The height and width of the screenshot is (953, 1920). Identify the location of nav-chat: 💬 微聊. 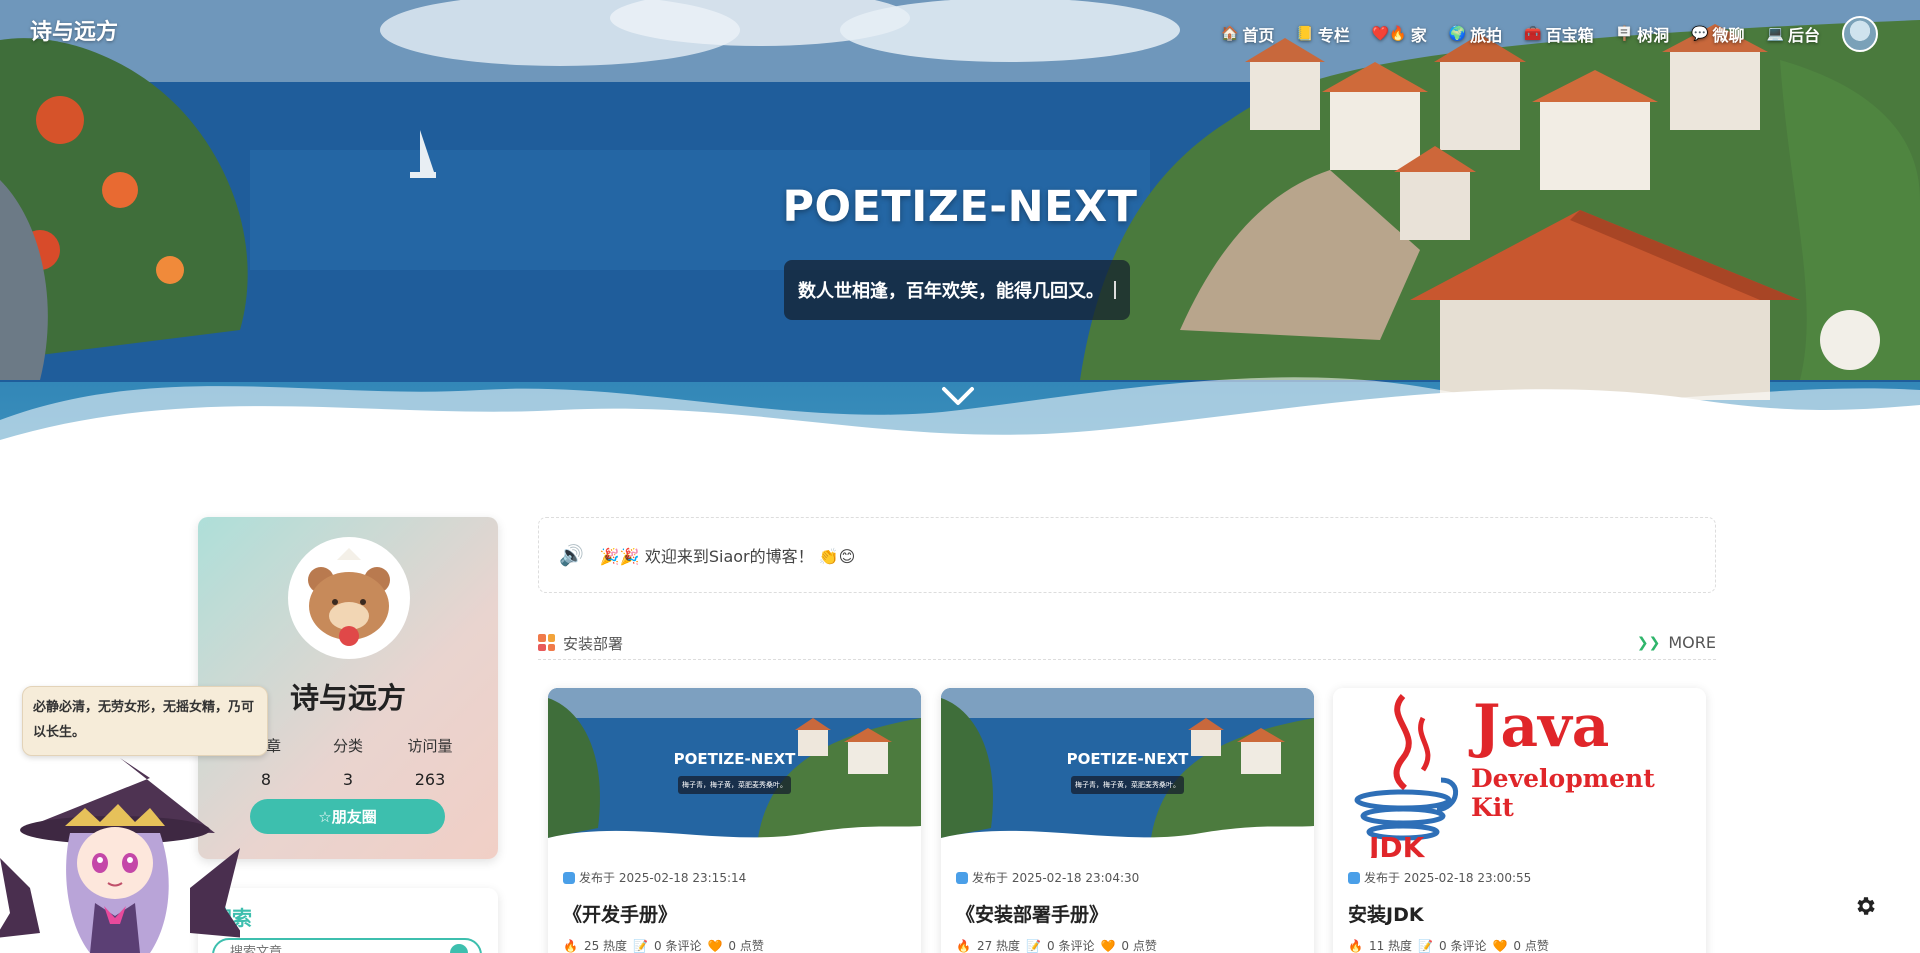
(1717, 34).